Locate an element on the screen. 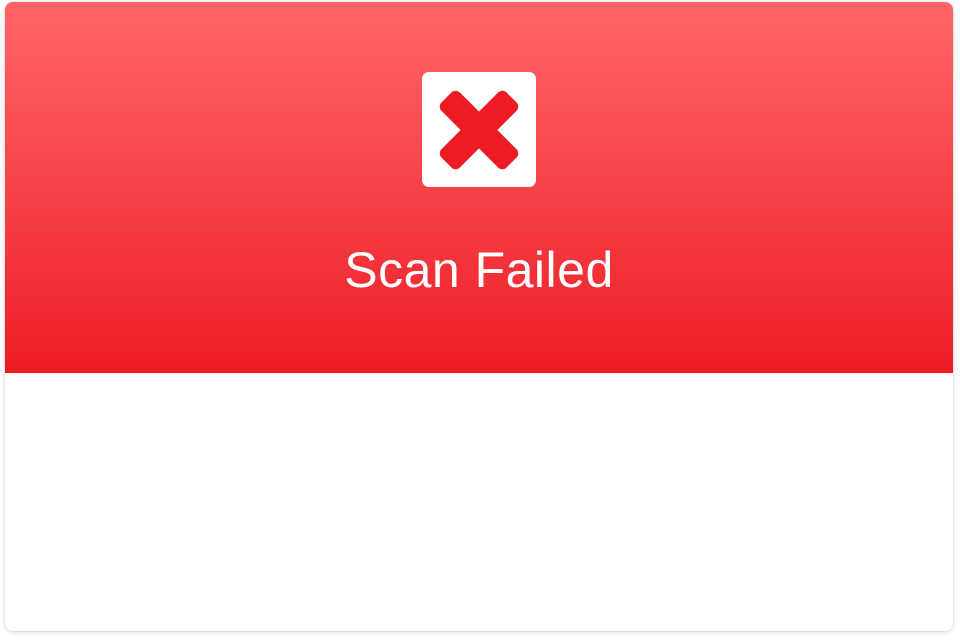 The image size is (960, 644). error-icon-tile is located at coordinates (479, 129).